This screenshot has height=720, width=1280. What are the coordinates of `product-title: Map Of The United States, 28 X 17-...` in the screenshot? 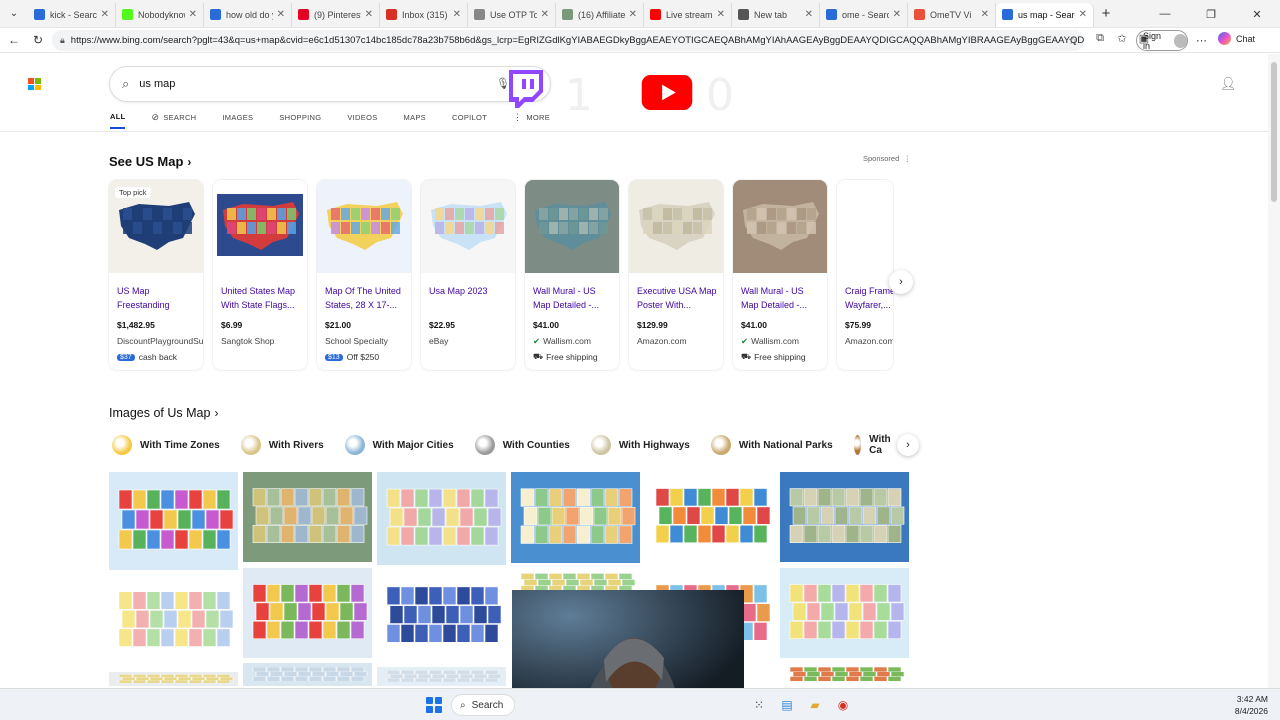 It's located at (366, 298).